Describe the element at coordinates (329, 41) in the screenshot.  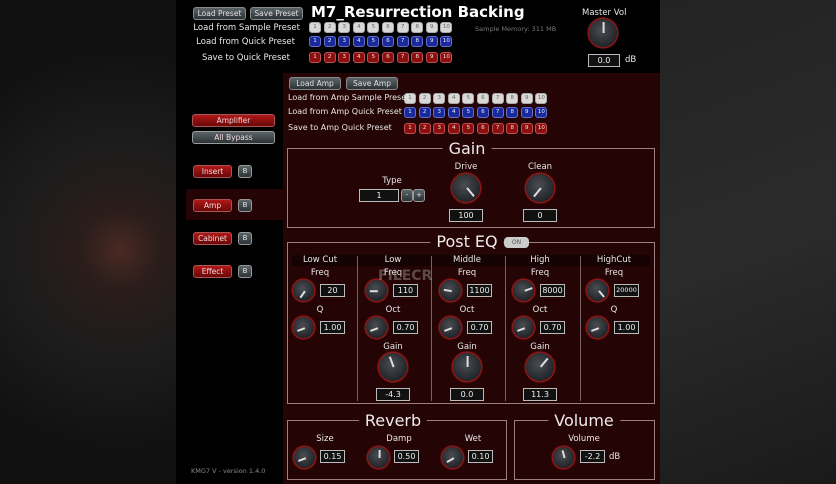
I see `quick-preset-button-2: 2` at that location.